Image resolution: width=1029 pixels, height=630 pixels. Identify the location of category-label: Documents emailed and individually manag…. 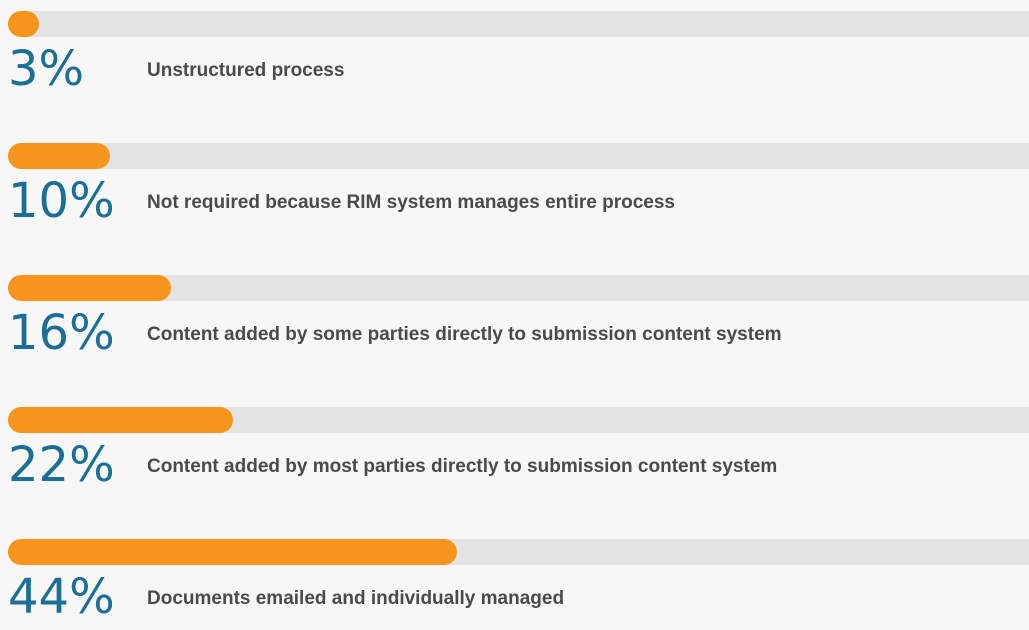
(356, 598).